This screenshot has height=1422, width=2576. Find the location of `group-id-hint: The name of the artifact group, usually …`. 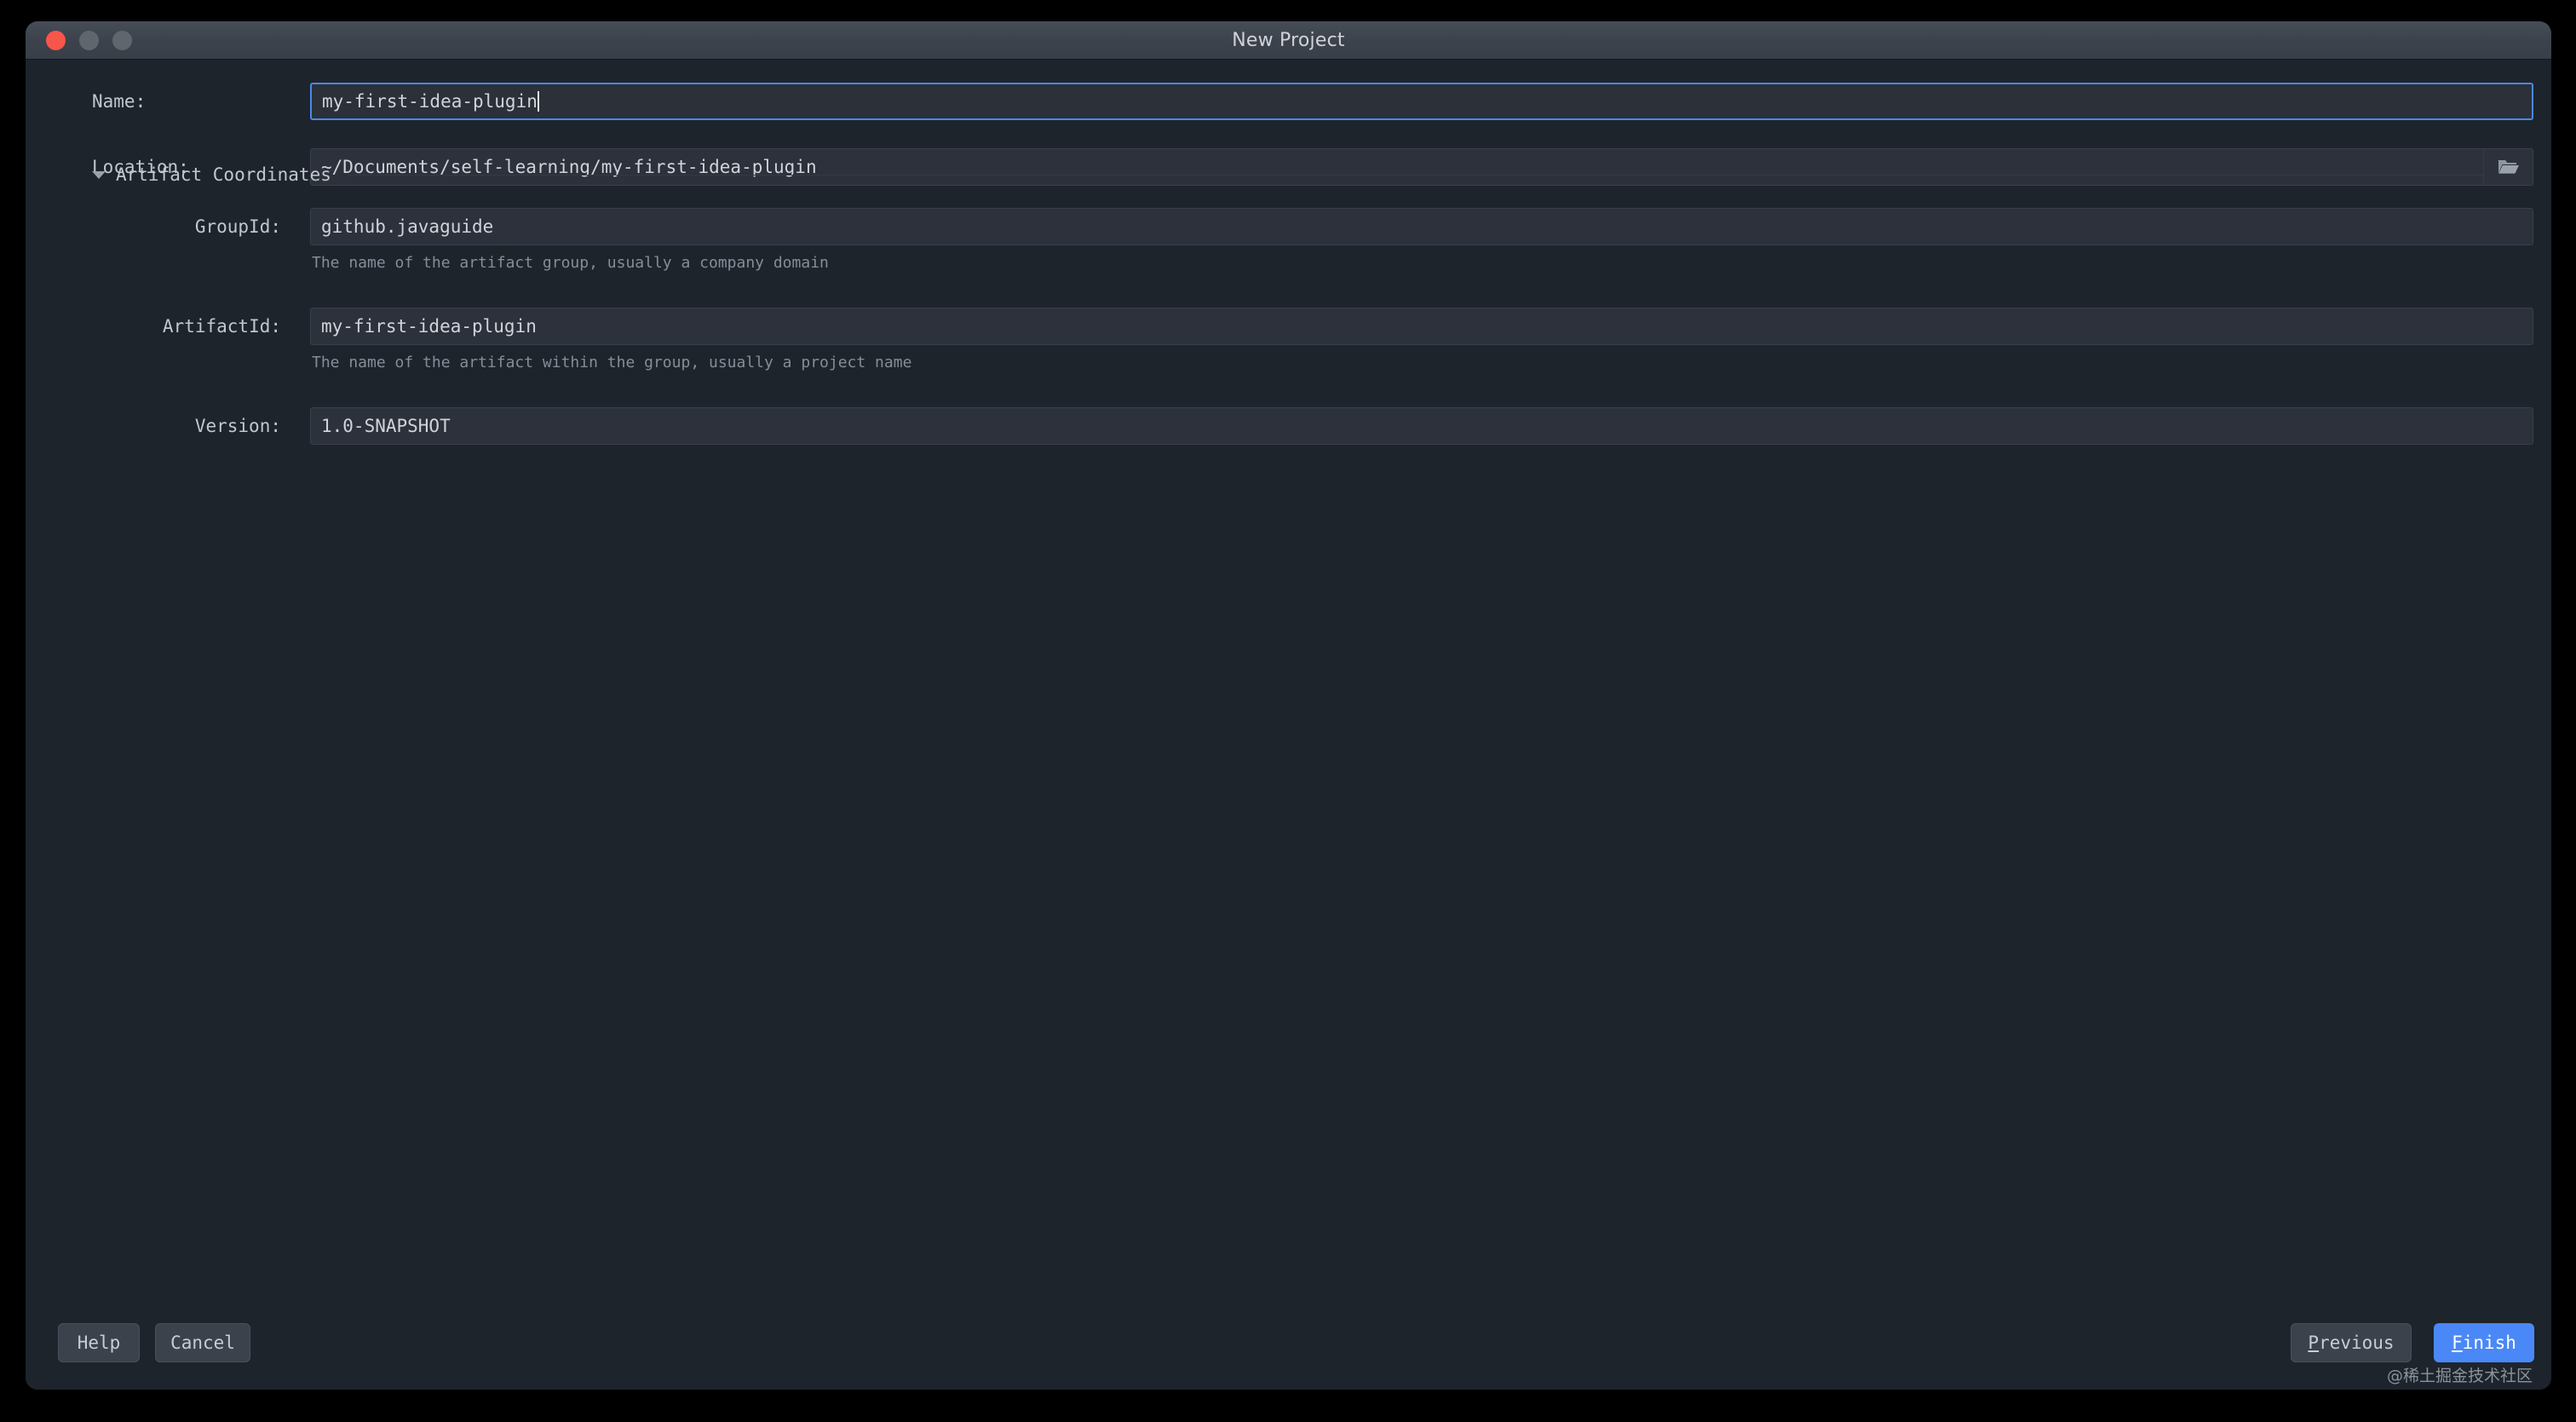

group-id-hint: The name of the artifact group, usually … is located at coordinates (570, 263).